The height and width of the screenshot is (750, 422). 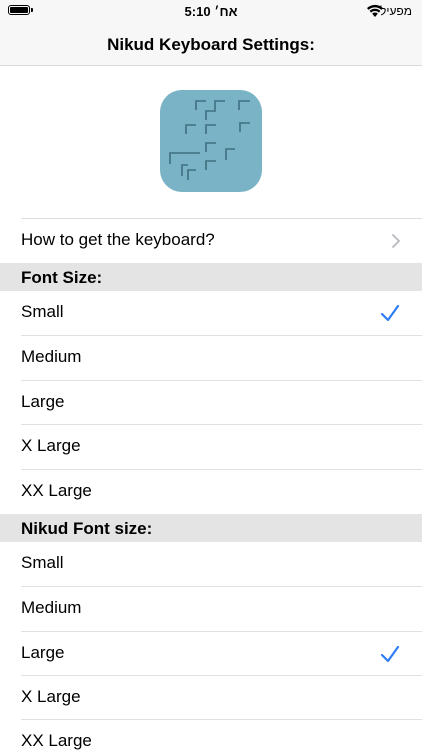 I want to click on nikud-font-size-section-header: Nikud Font size:, so click(x=211, y=528).